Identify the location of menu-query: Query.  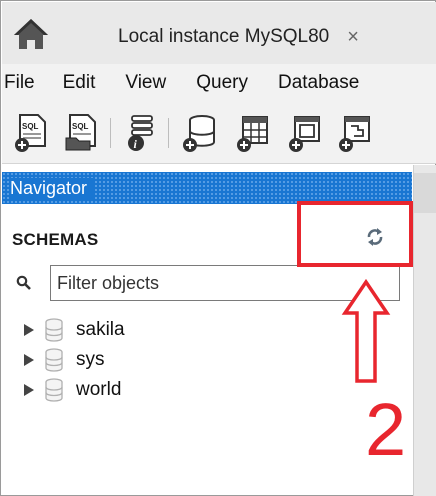
(222, 83).